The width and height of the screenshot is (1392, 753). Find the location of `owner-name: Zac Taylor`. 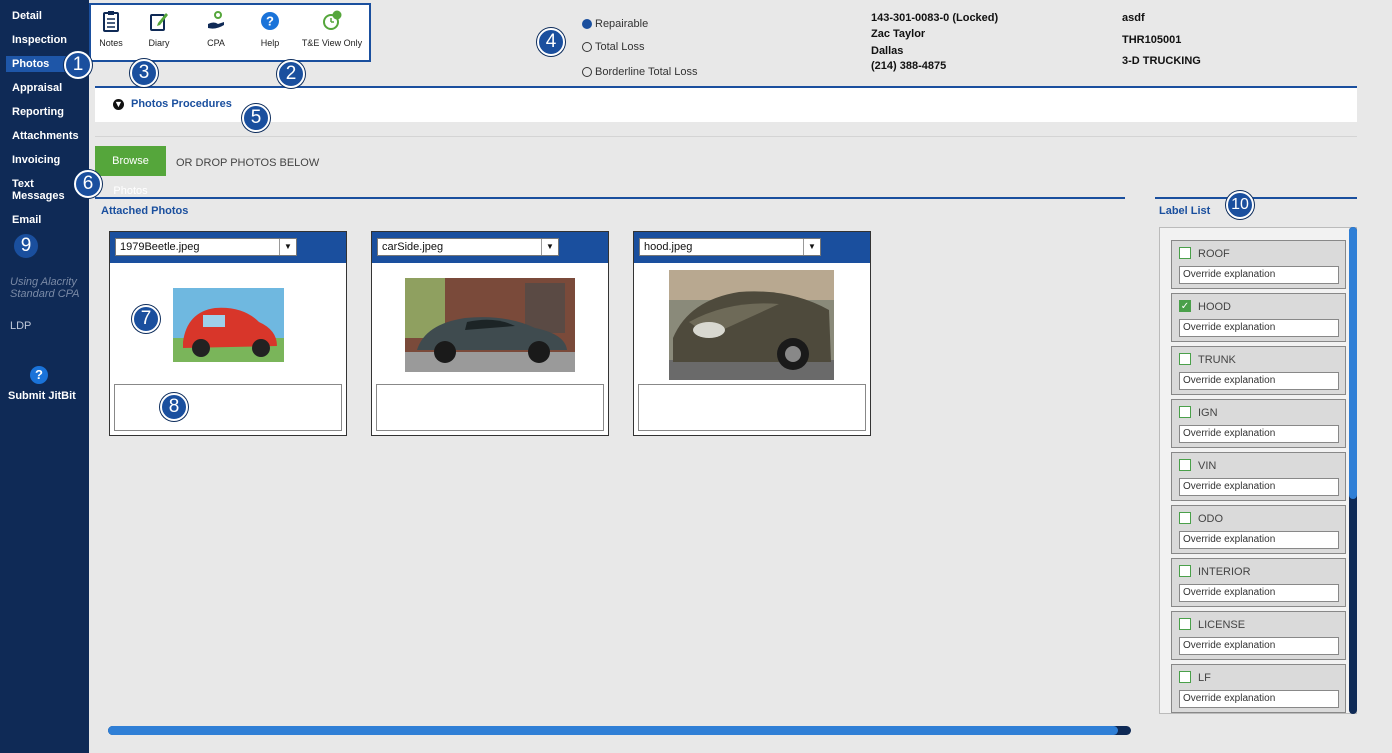

owner-name: Zac Taylor is located at coordinates (898, 34).